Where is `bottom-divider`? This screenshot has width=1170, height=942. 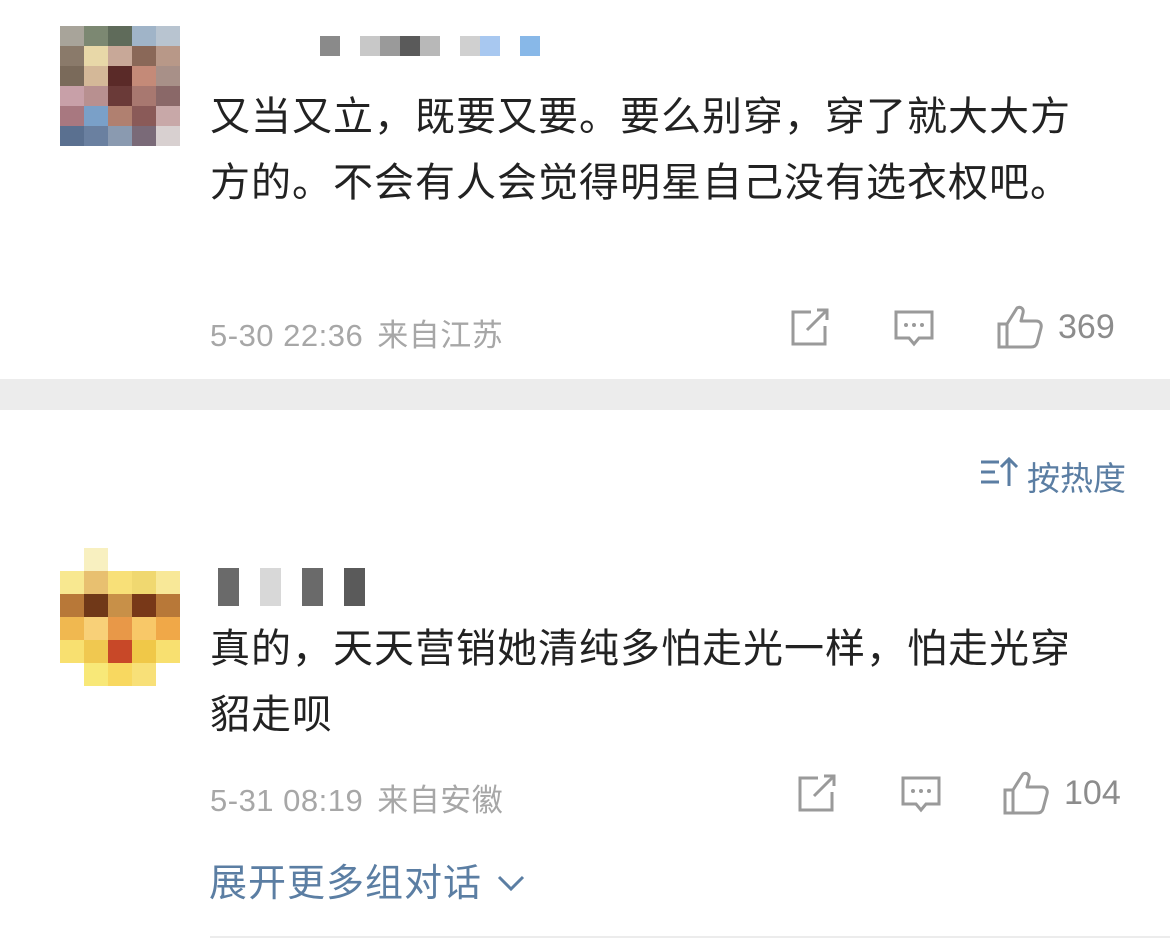
bottom-divider is located at coordinates (690, 937).